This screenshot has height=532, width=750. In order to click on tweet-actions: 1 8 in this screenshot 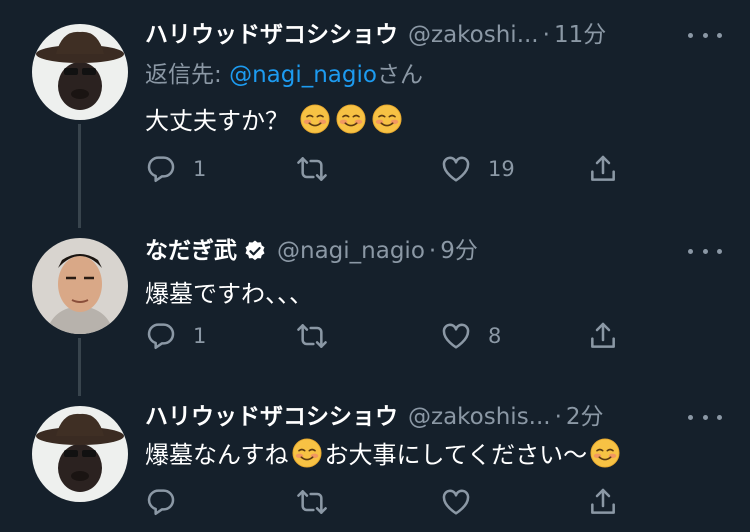, I will do `click(447, 336)`.